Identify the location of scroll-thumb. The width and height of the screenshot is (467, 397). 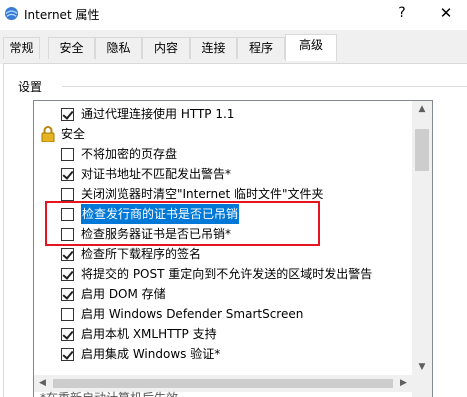
(422, 150).